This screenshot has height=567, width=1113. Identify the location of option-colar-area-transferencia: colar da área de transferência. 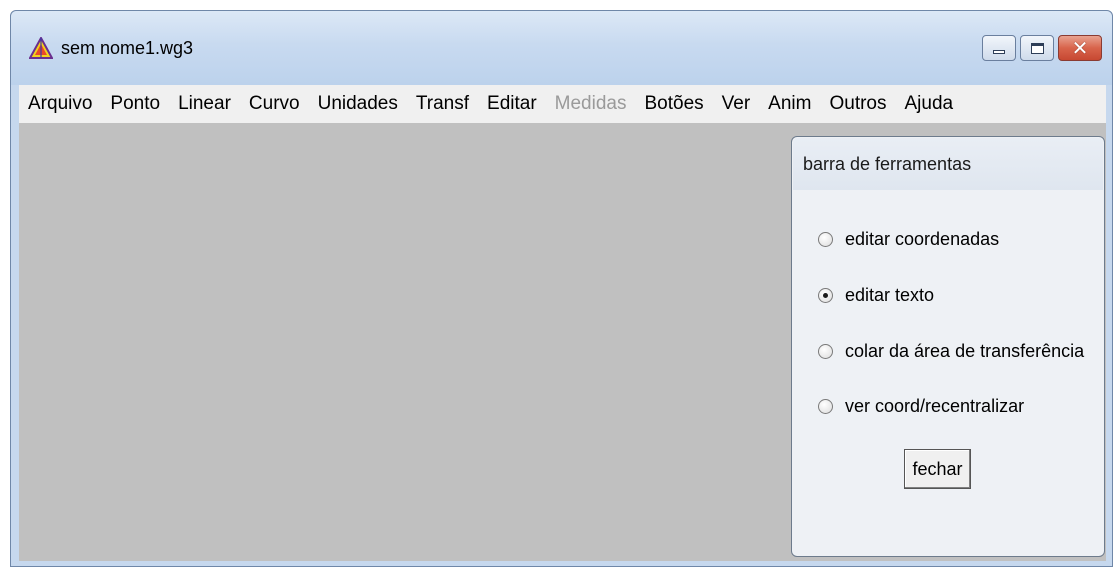
(951, 351).